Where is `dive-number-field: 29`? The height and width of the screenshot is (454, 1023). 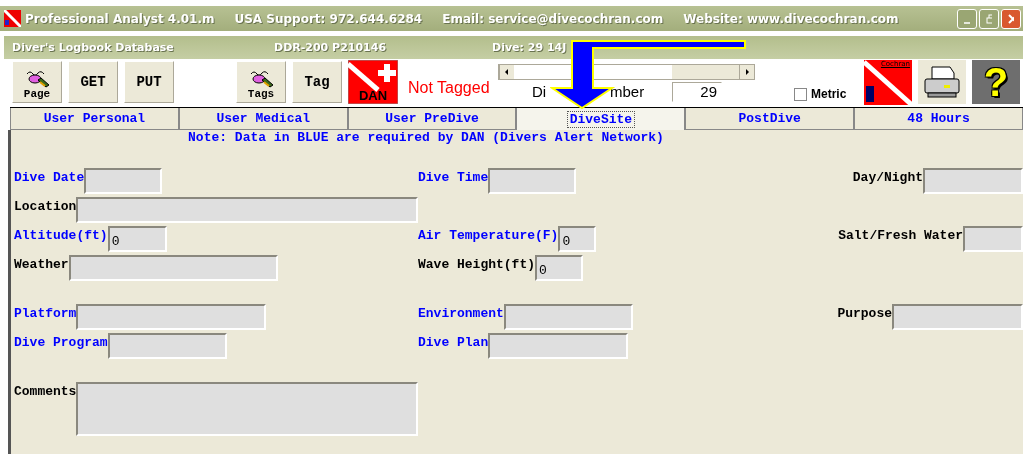
dive-number-field: 29 is located at coordinates (697, 92).